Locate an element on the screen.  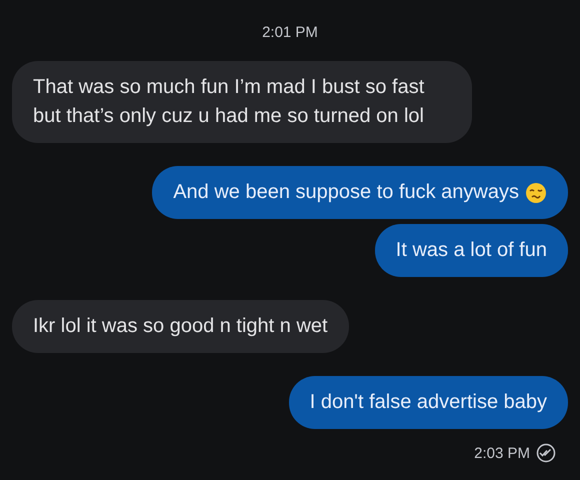
sent-message: It was a lot of fun is located at coordinates (471, 250).